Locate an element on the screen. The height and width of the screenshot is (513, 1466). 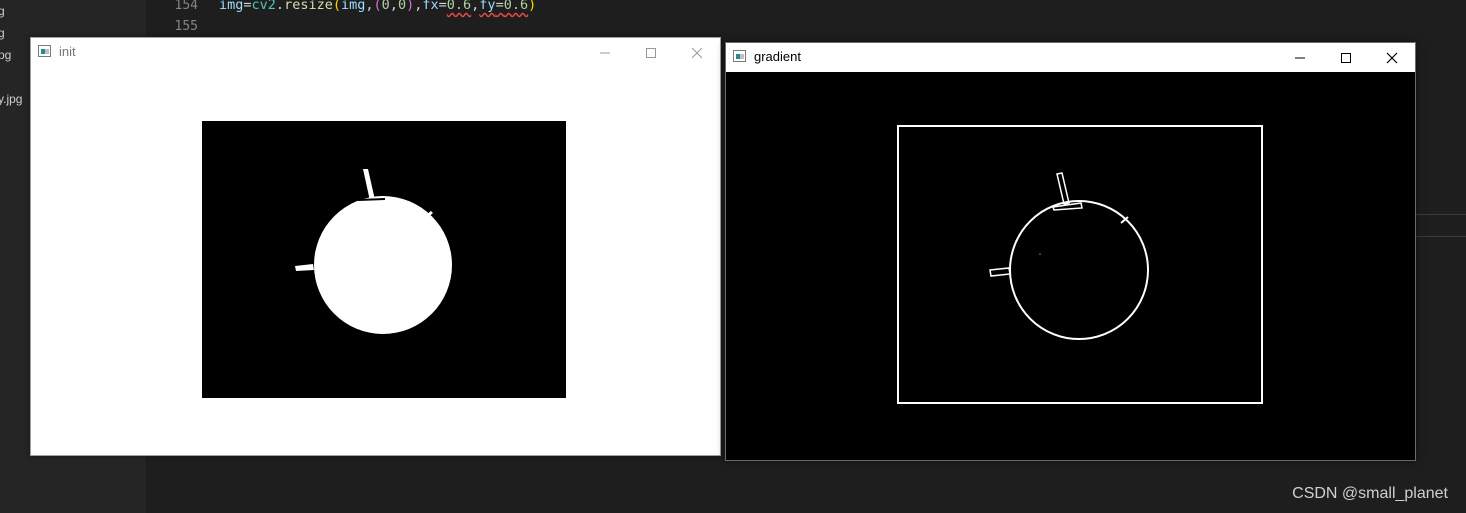
code-token: fy is located at coordinates (487, 6).